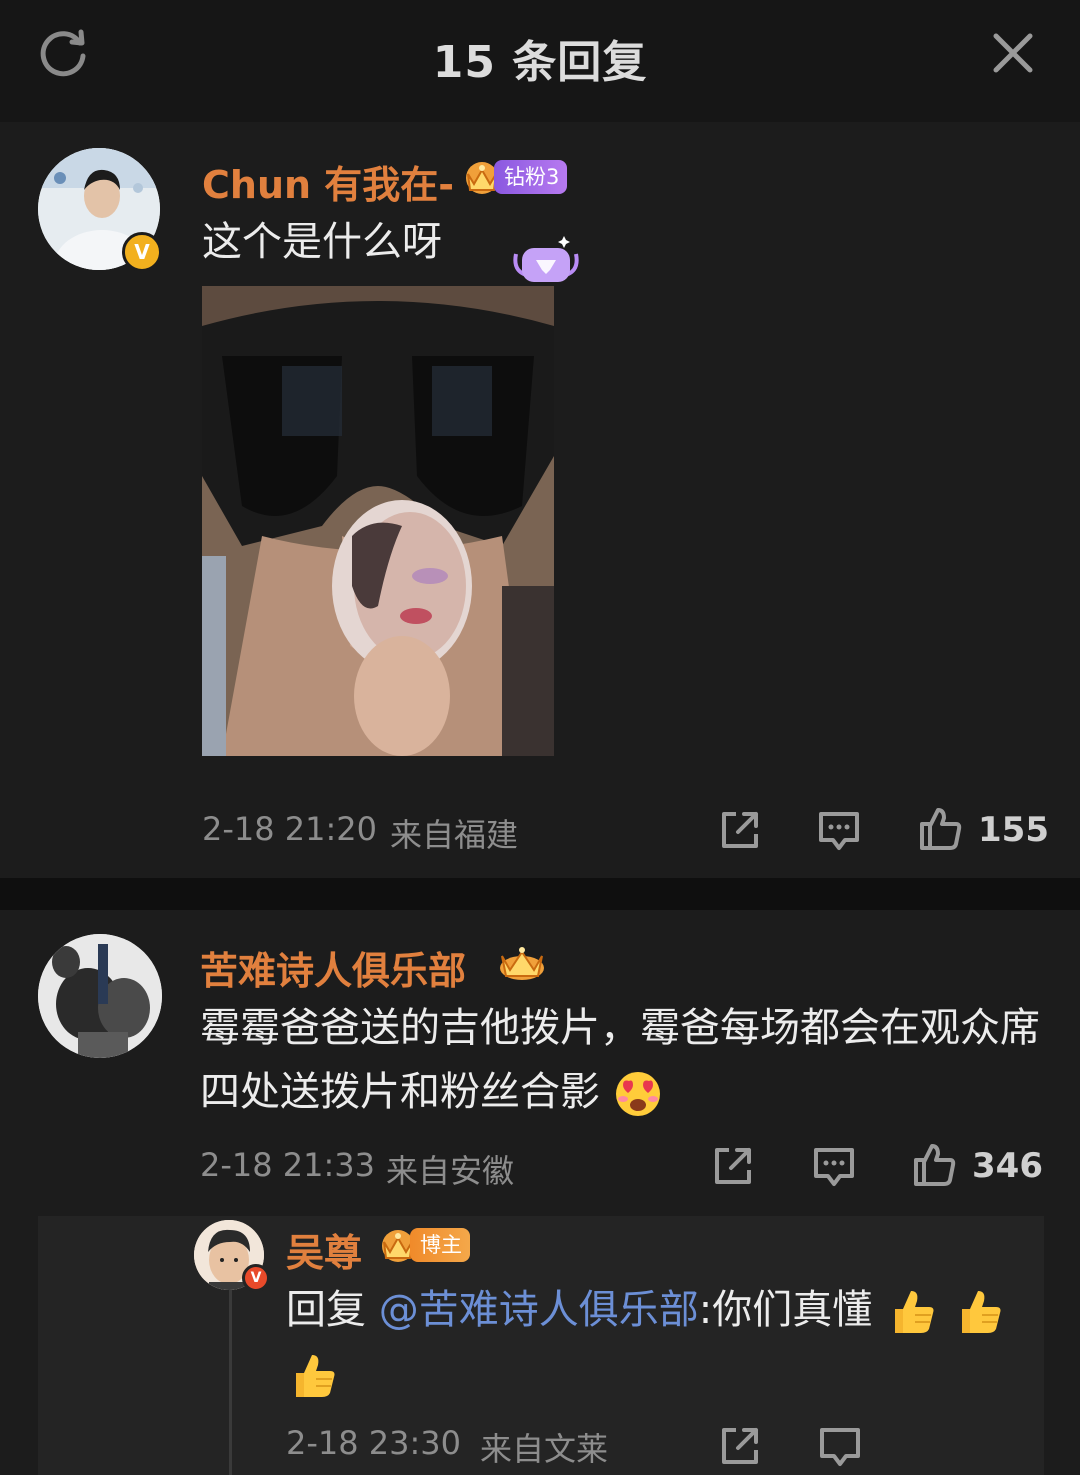 This screenshot has height=1475, width=1080. What do you see at coordinates (322, 242) in the screenshot?
I see `comment-text: 这个是什么呀` at bounding box center [322, 242].